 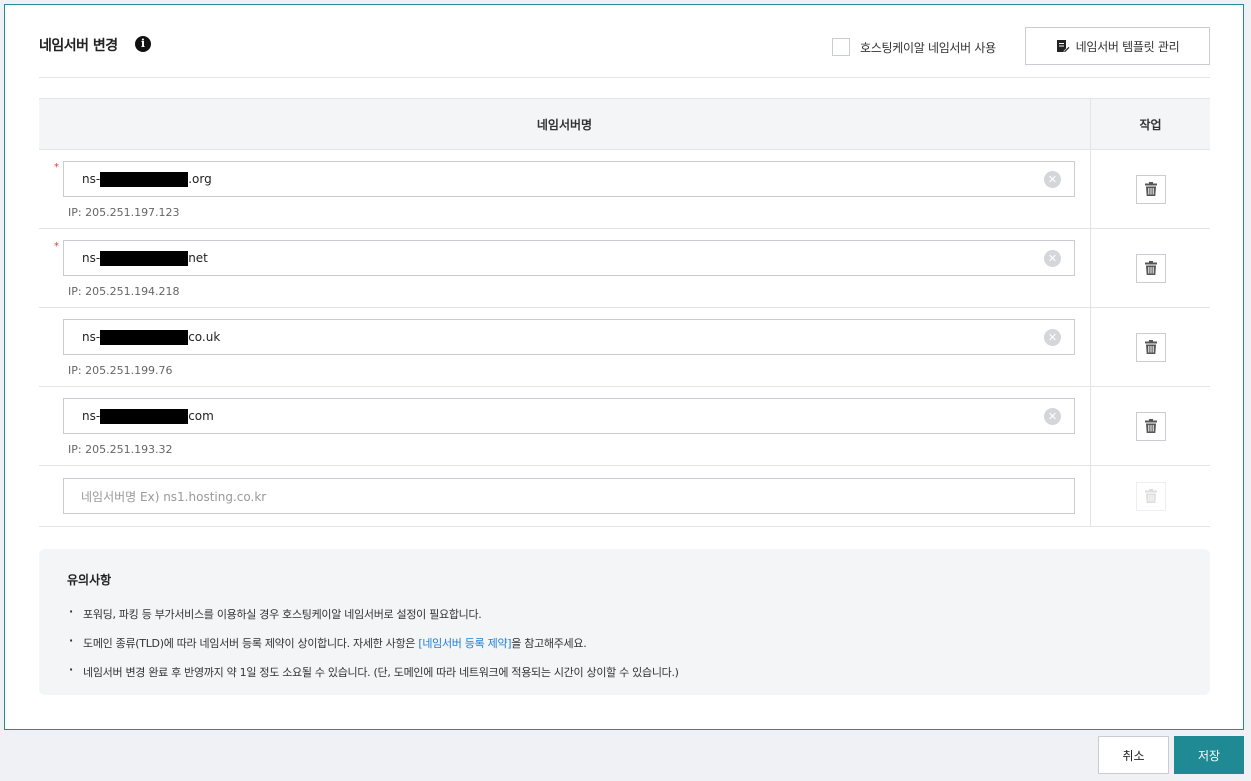 I want to click on ip-address: IP: 205.251.197.123, so click(x=124, y=212).